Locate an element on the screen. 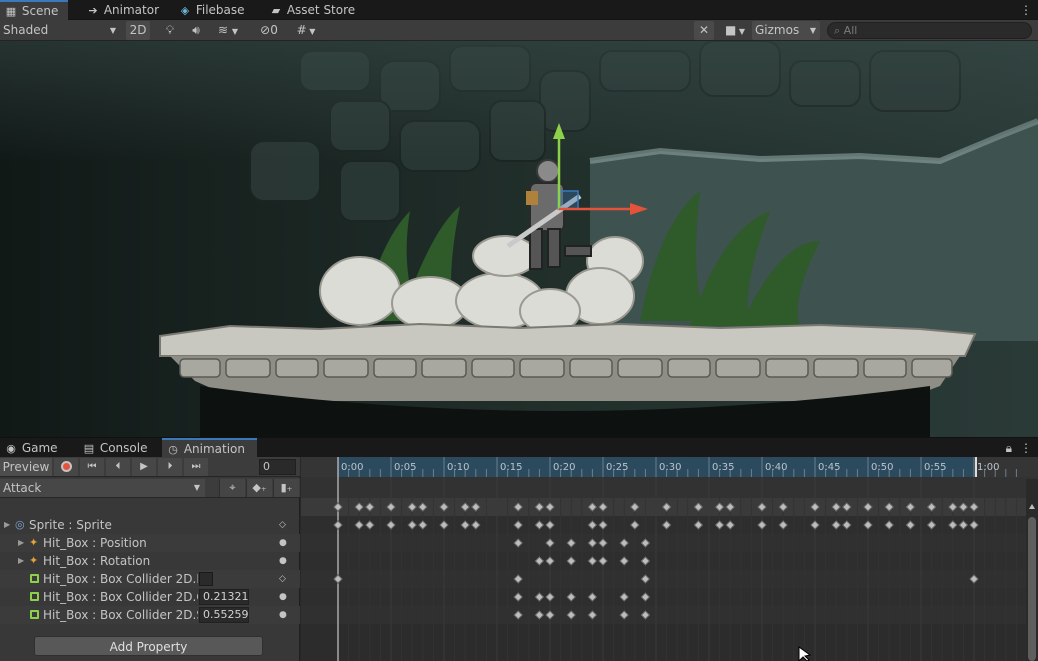 The width and height of the screenshot is (1038, 661). tab-game: ◉ Game is located at coordinates (32, 448).